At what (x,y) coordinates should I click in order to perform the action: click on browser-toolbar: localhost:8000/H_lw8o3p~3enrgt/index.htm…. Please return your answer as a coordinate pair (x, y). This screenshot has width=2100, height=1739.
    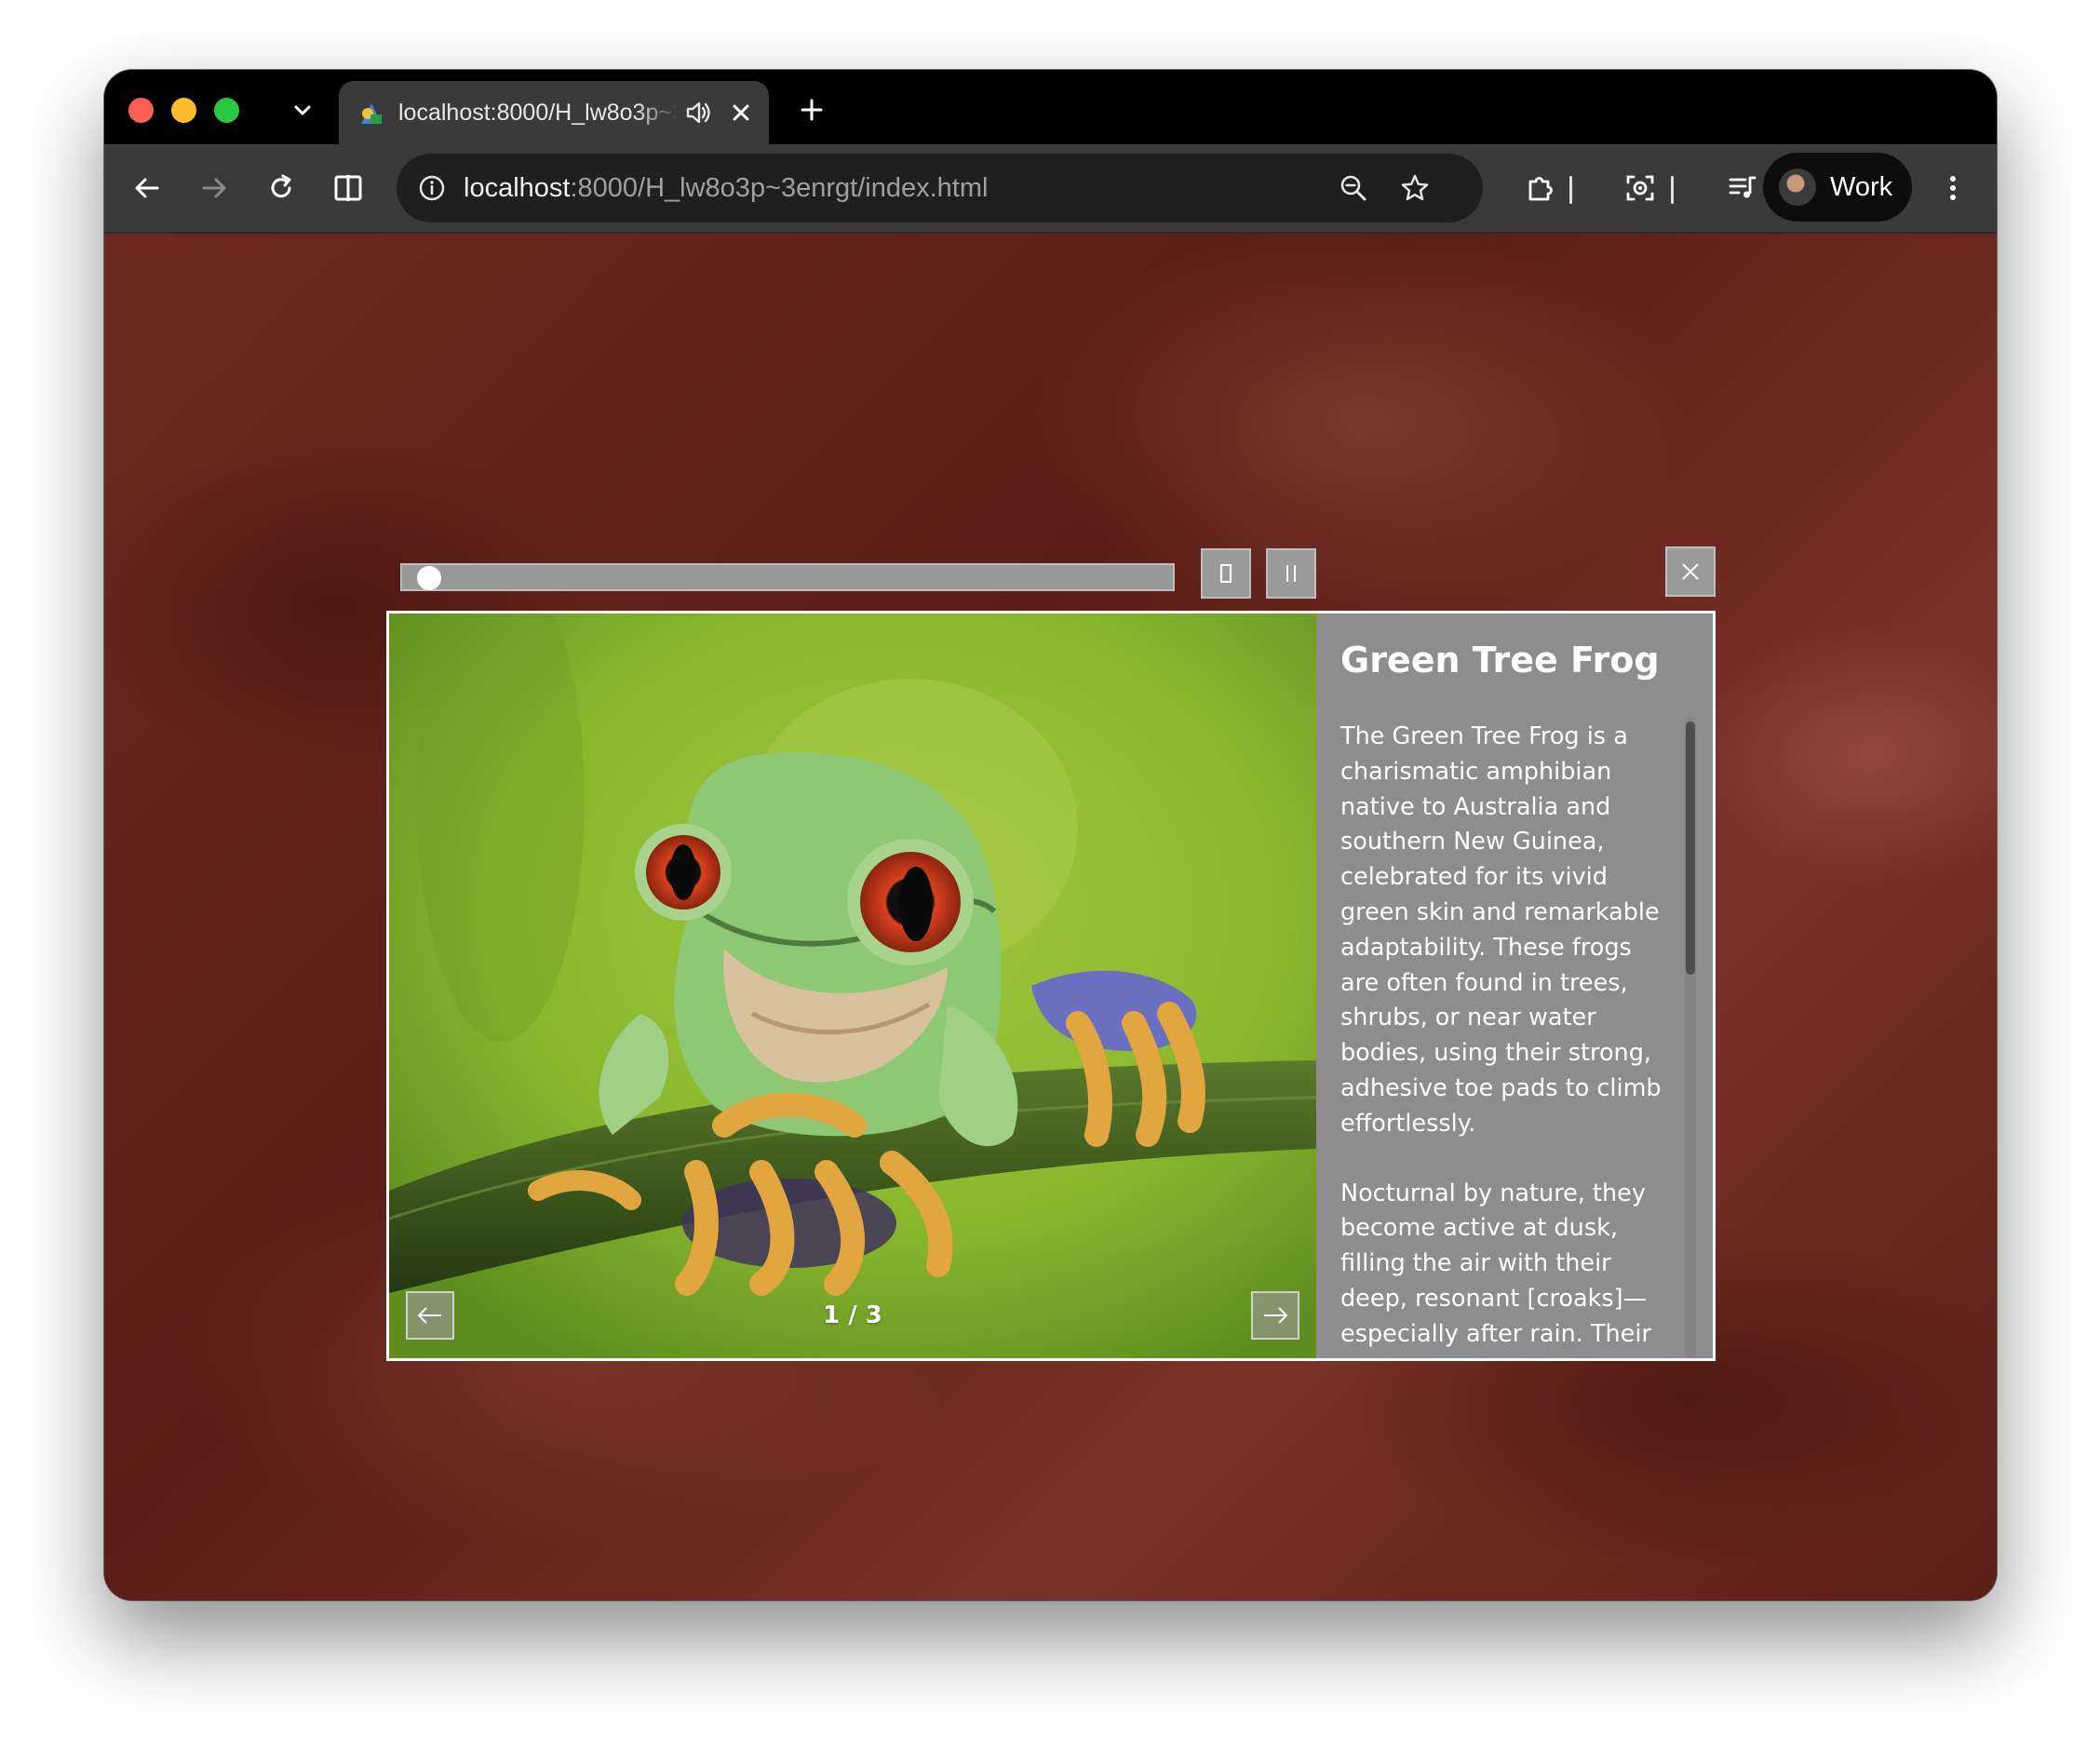
    Looking at the image, I should click on (1050, 189).